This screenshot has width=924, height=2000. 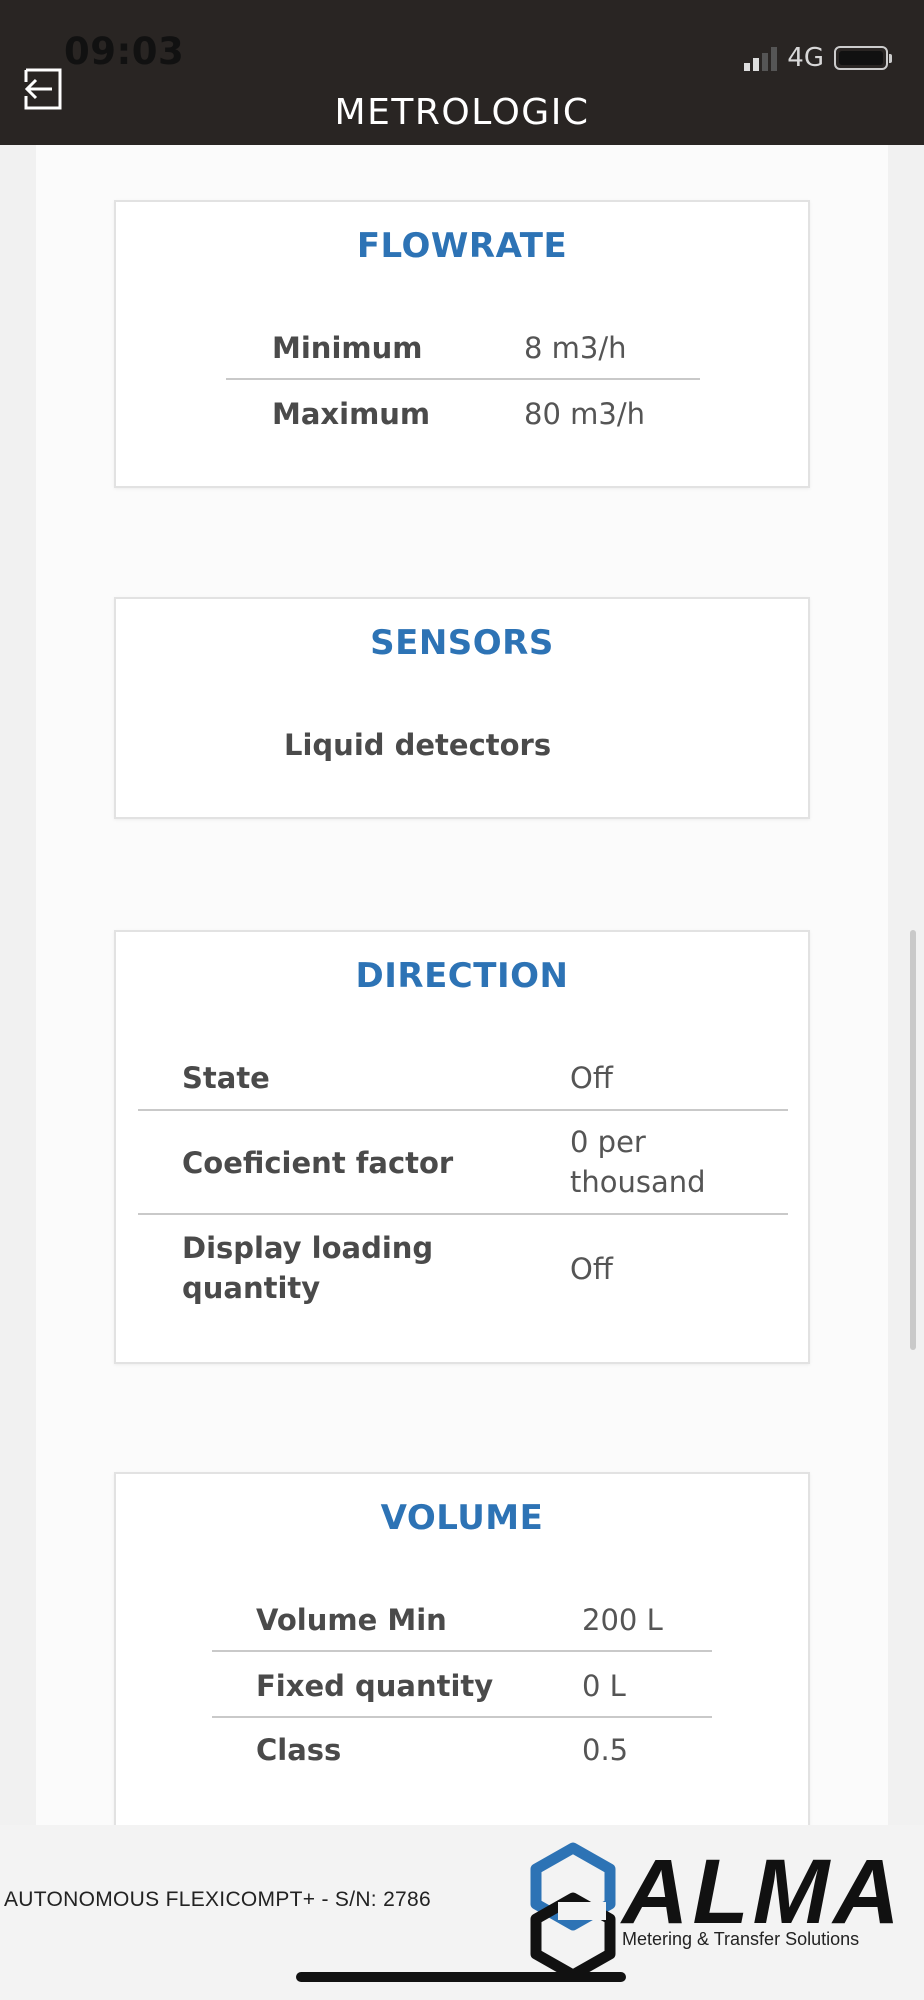 I want to click on row-label: Class, so click(x=299, y=1750).